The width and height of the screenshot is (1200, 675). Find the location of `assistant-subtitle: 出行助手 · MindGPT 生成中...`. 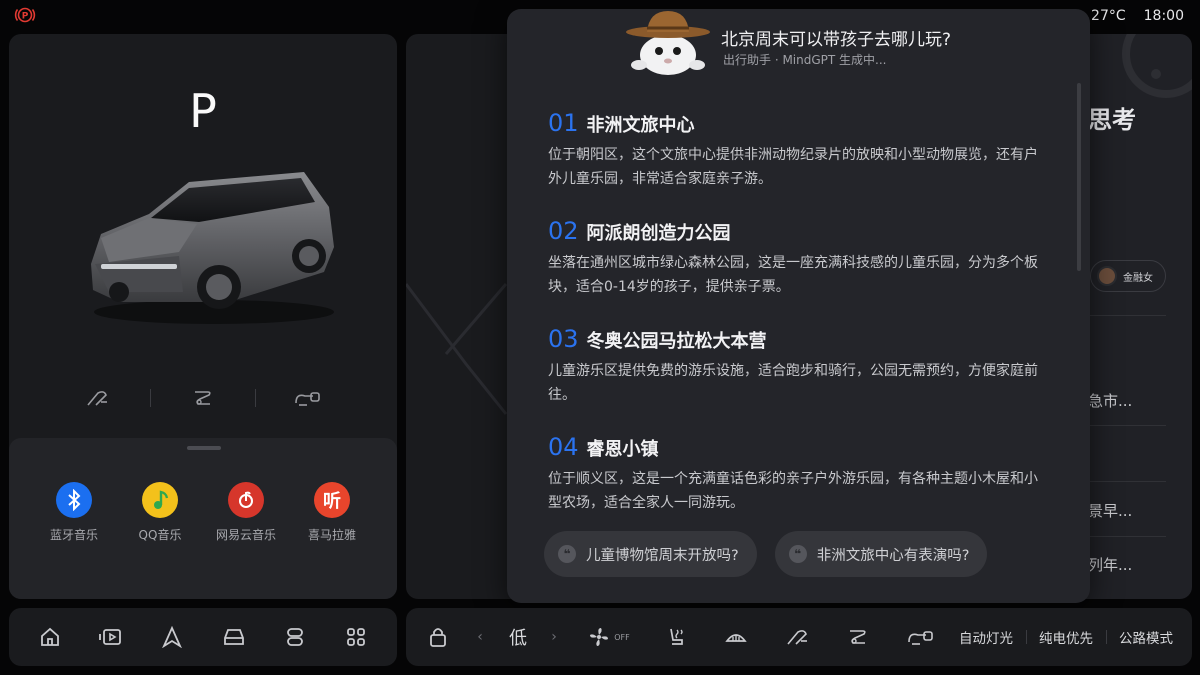

assistant-subtitle: 出行助手 · MindGPT 生成中... is located at coordinates (805, 60).